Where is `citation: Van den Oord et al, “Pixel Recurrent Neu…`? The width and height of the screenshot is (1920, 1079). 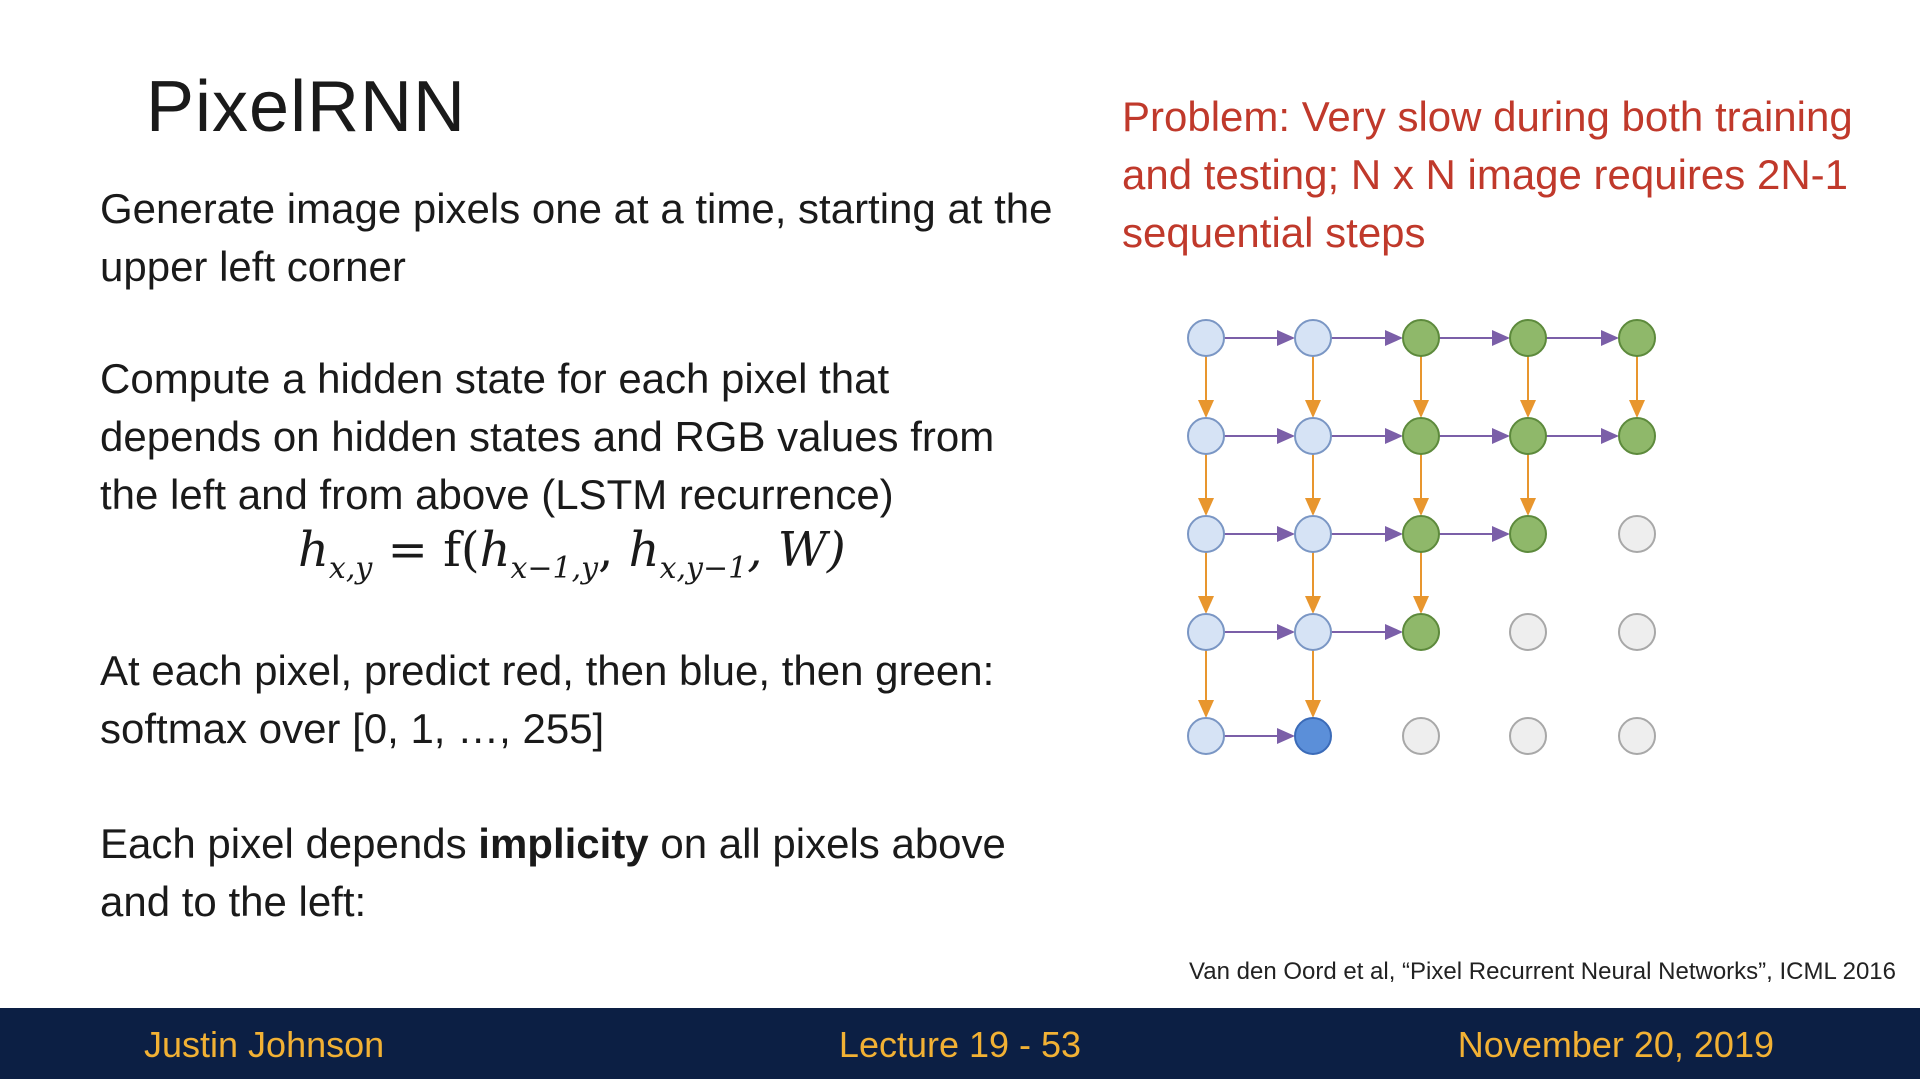 citation: Van den Oord et al, “Pixel Recurrent Neu… is located at coordinates (1542, 971).